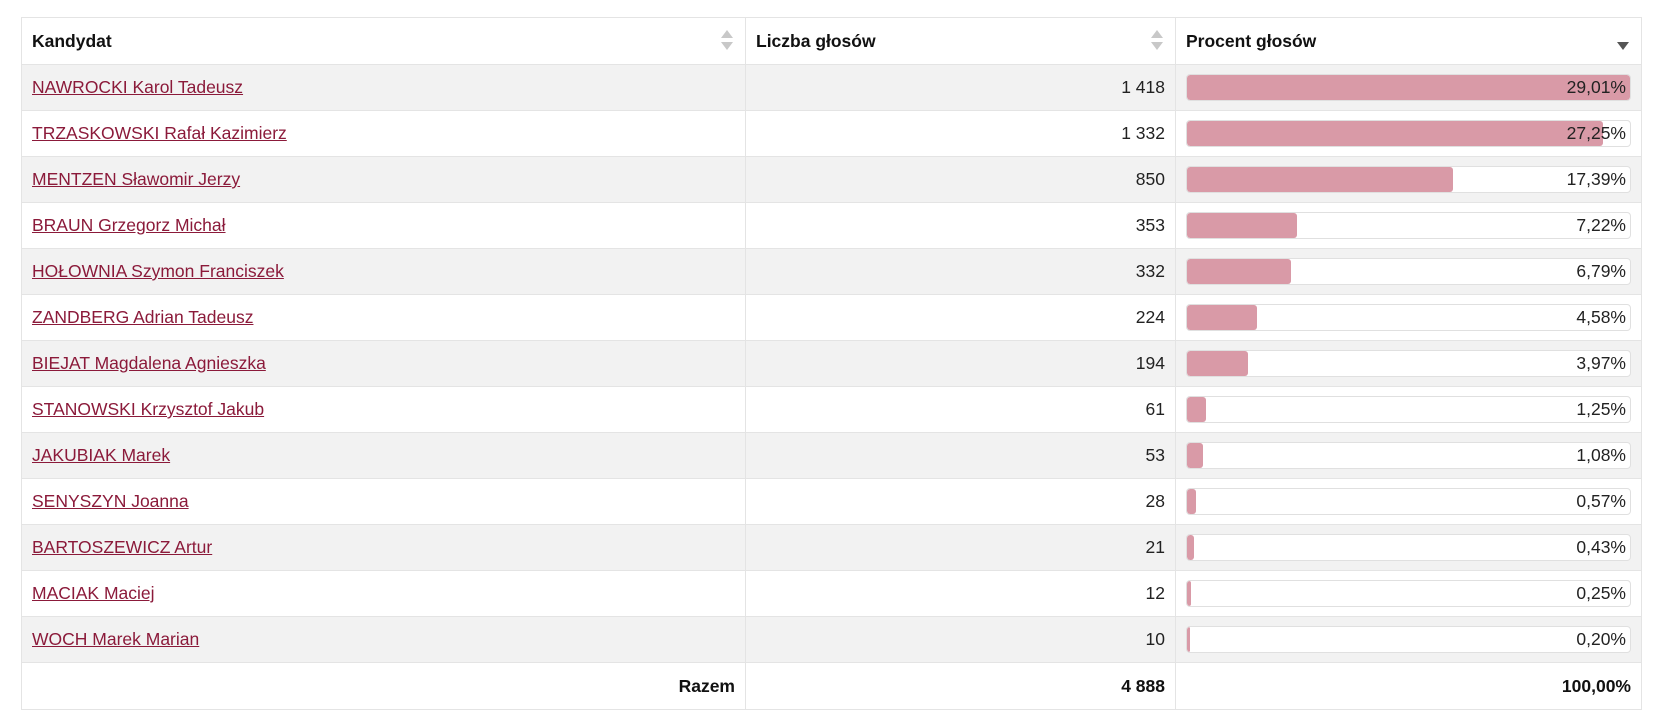 This screenshot has width=1657, height=725. I want to click on percent-label: 1,08%, so click(1601, 455).